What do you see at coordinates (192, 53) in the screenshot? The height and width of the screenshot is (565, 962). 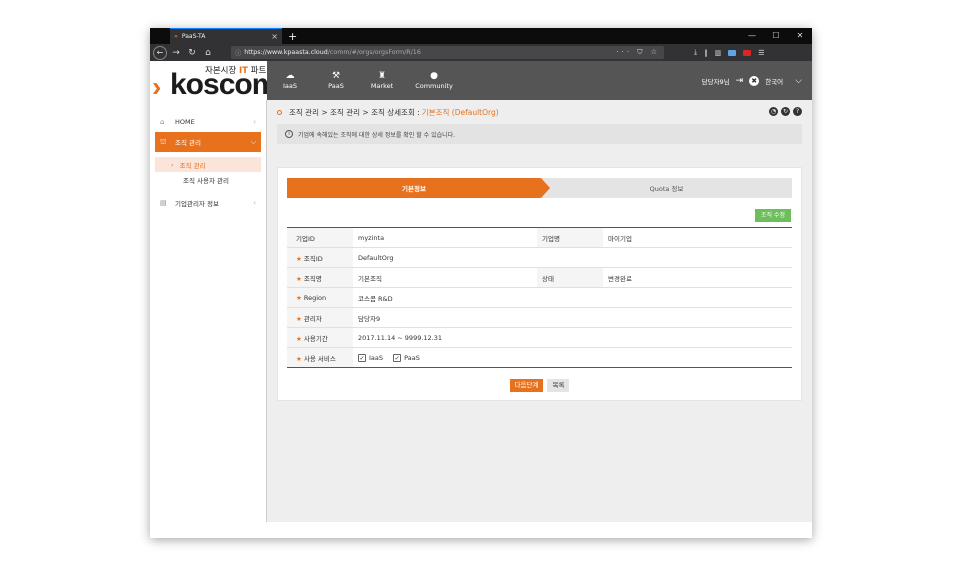 I see `reload-icon: ↻` at bounding box center [192, 53].